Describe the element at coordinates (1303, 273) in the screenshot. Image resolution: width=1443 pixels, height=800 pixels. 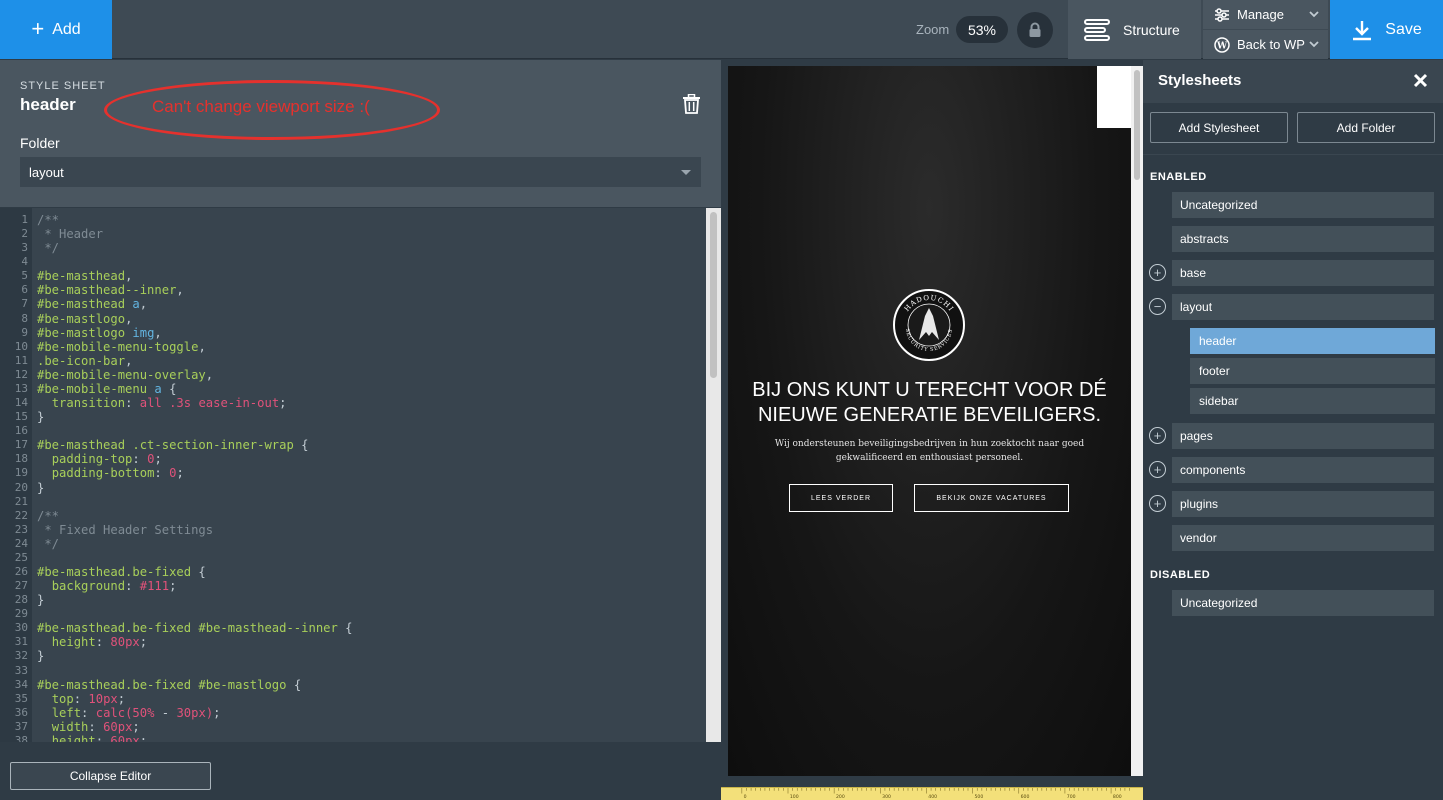
I see `folder-base: base` at that location.